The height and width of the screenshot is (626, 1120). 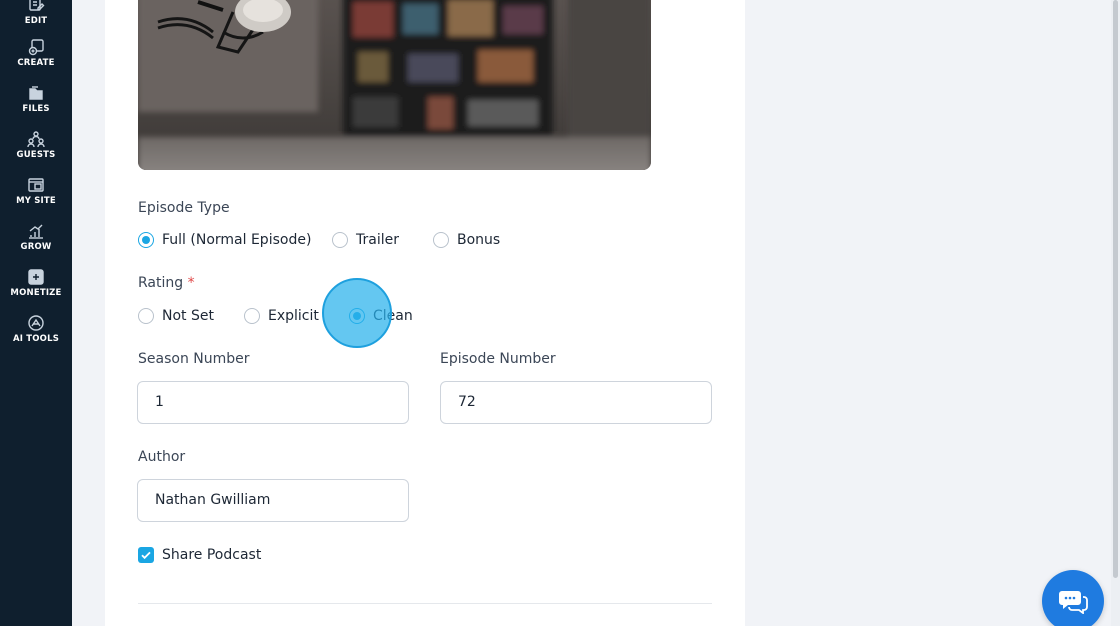 I want to click on monetize-icon, so click(x=36, y=277).